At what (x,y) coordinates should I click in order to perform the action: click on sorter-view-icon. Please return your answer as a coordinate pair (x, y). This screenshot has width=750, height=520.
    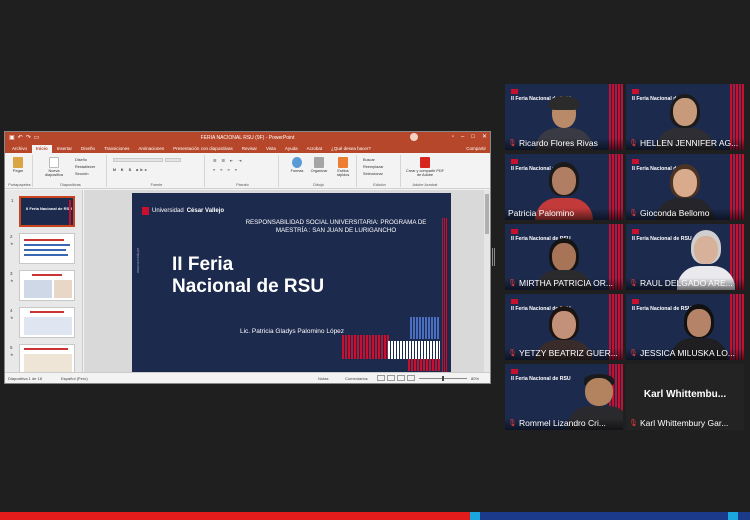
    Looking at the image, I should click on (391, 378).